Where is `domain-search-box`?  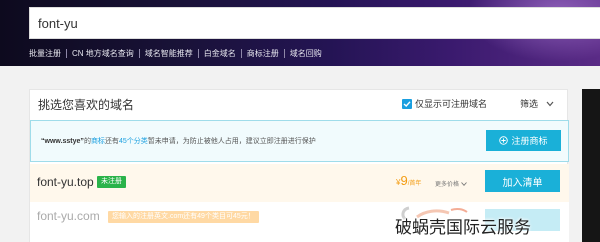
domain-search-box is located at coordinates (314, 23).